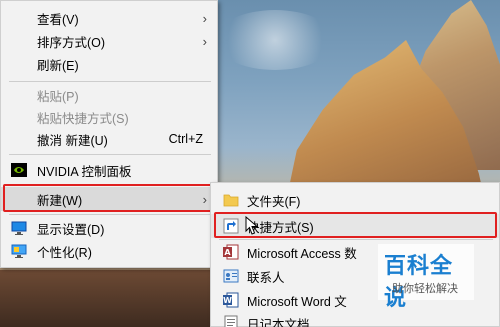 This screenshot has width=500, height=327. I want to click on word-icon: W, so click(231, 300).